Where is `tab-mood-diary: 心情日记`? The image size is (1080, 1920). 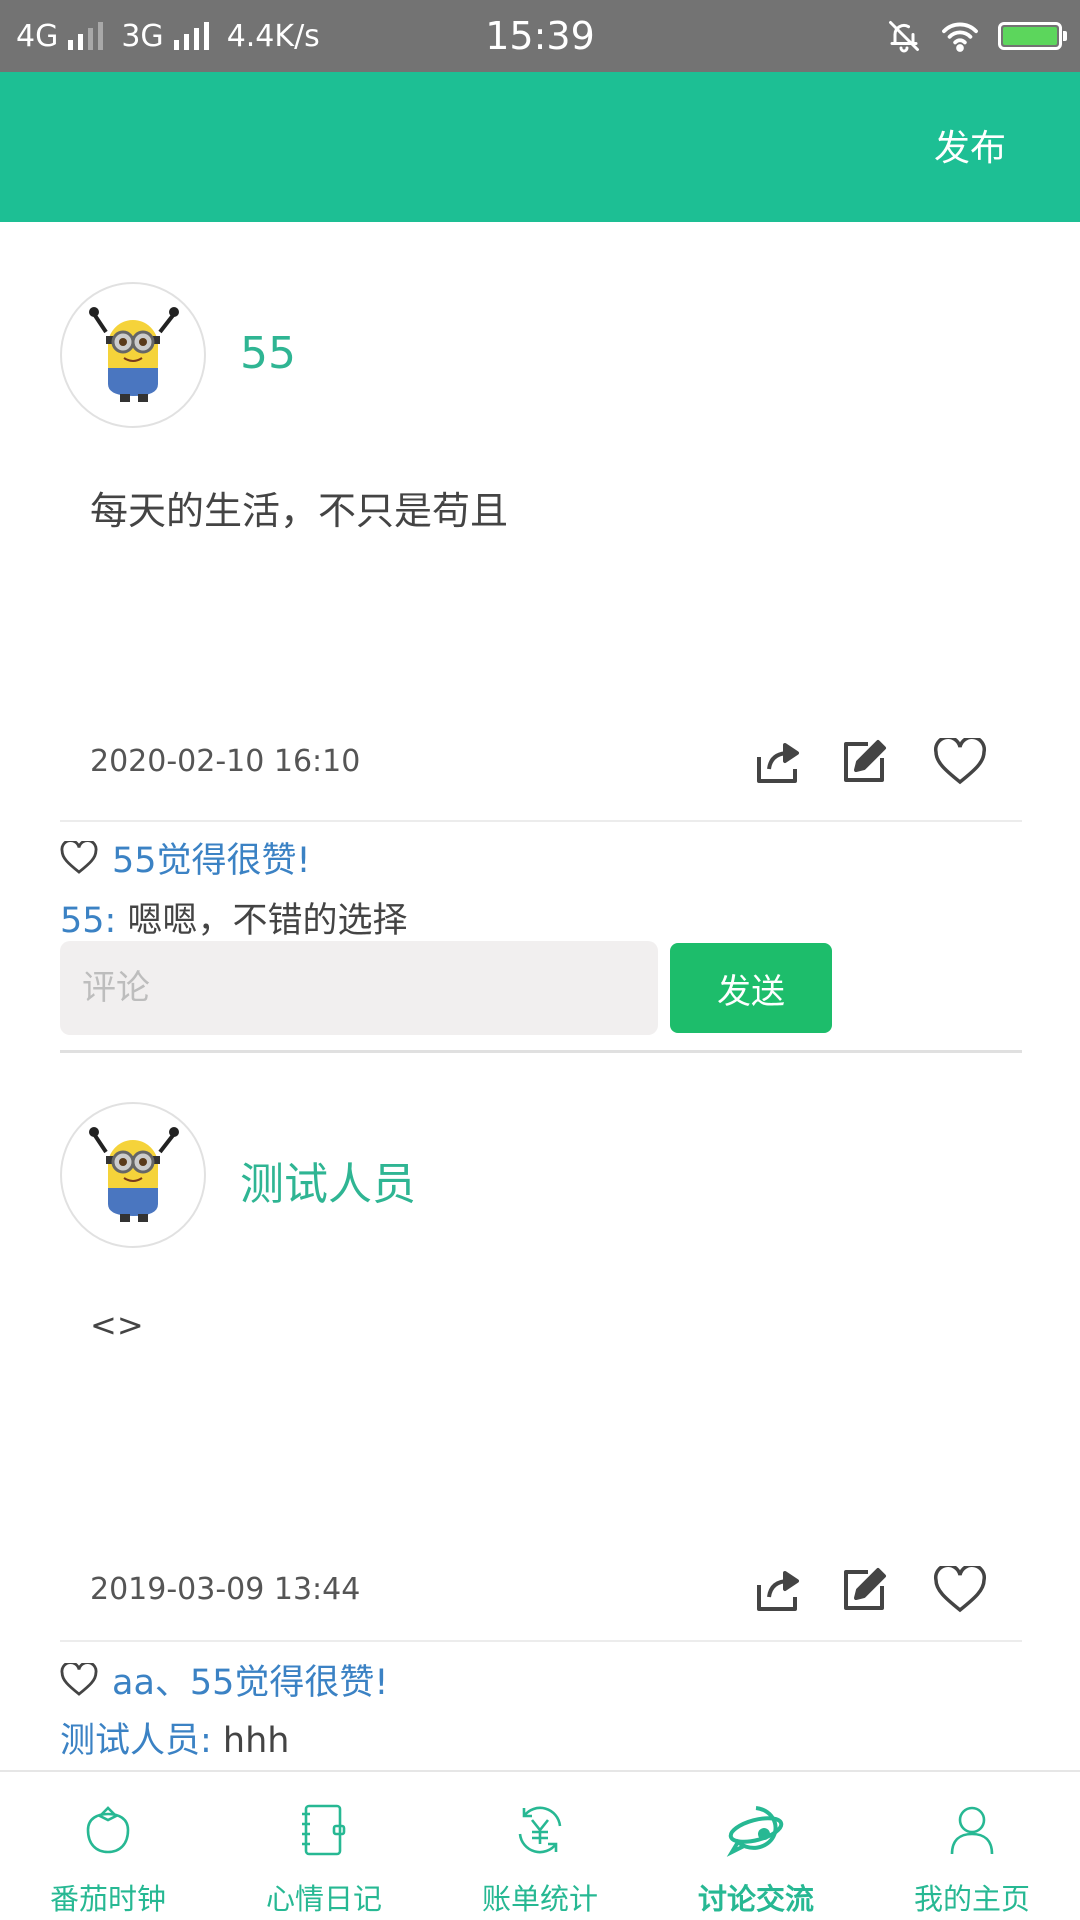 tab-mood-diary: 心情日记 is located at coordinates (324, 1846).